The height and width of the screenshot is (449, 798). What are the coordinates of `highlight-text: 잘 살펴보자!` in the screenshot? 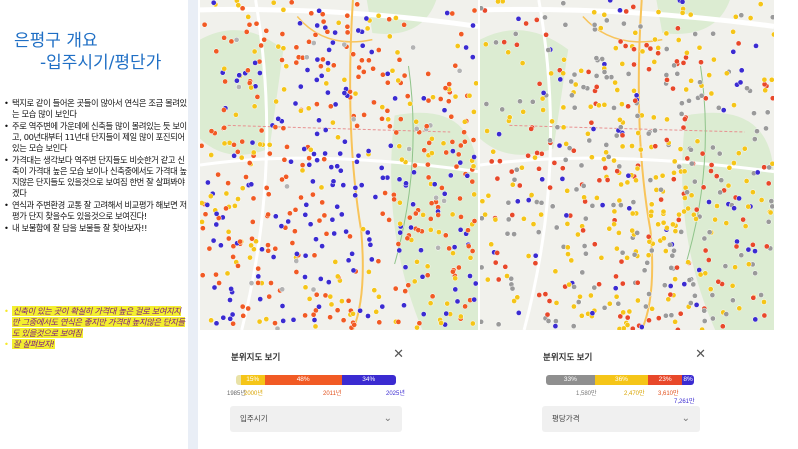 It's located at (34, 344).